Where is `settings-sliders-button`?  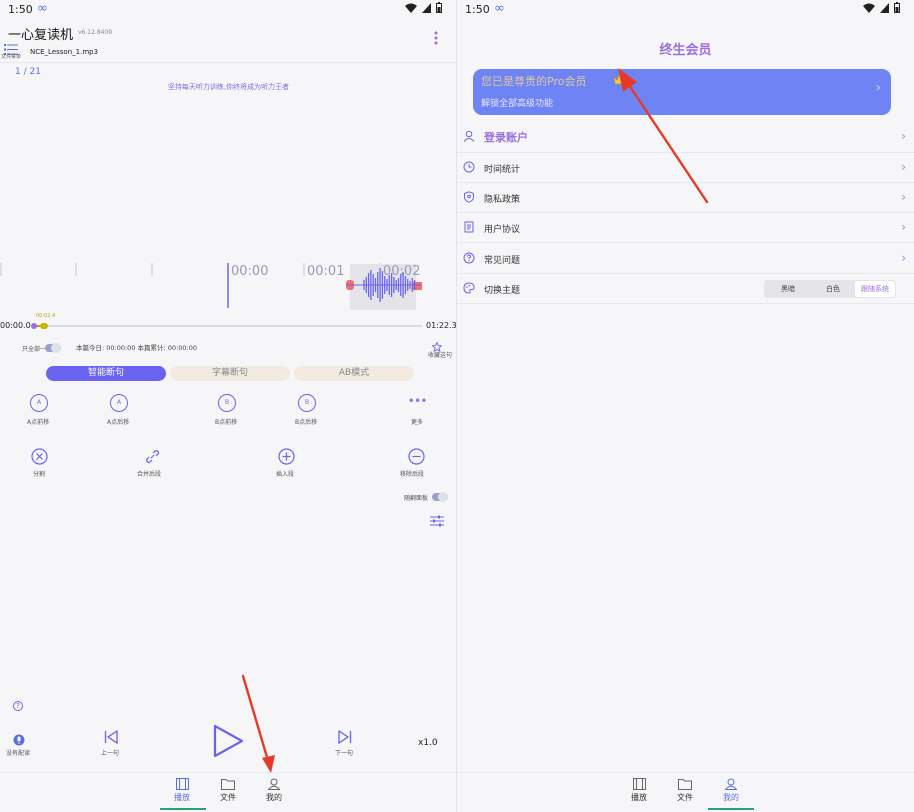 settings-sliders-button is located at coordinates (437, 521).